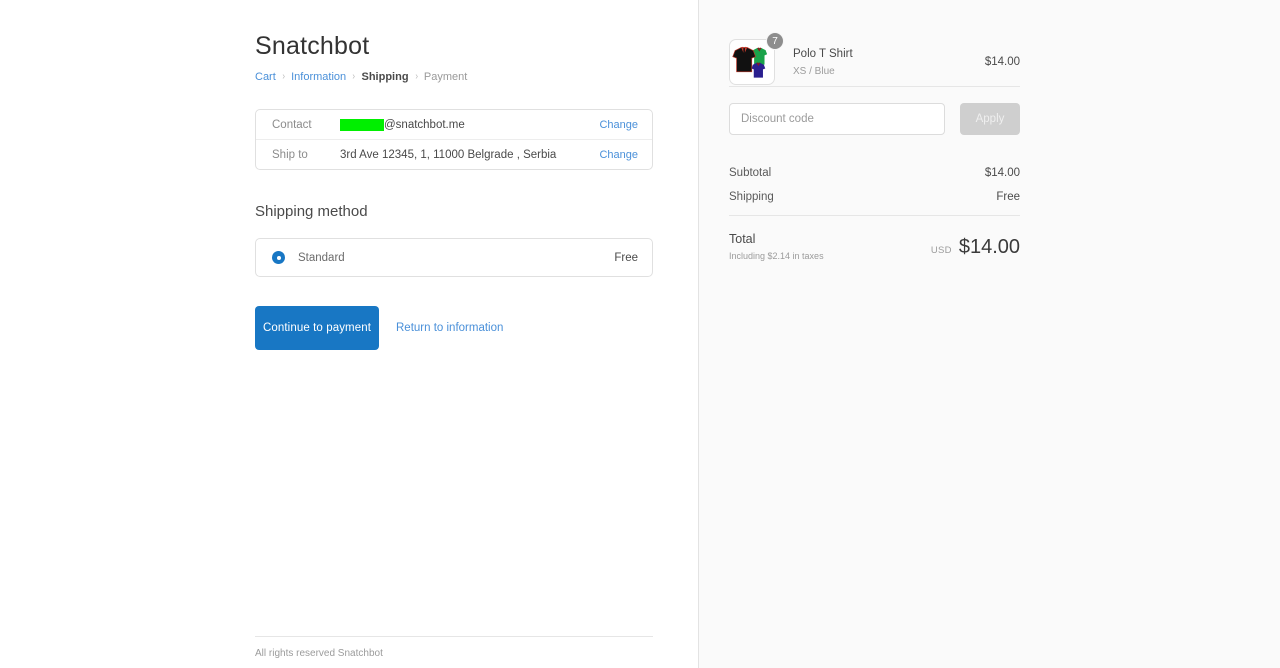 Image resolution: width=1280 pixels, height=668 pixels. I want to click on product-title: Polo T Shirt, so click(823, 53).